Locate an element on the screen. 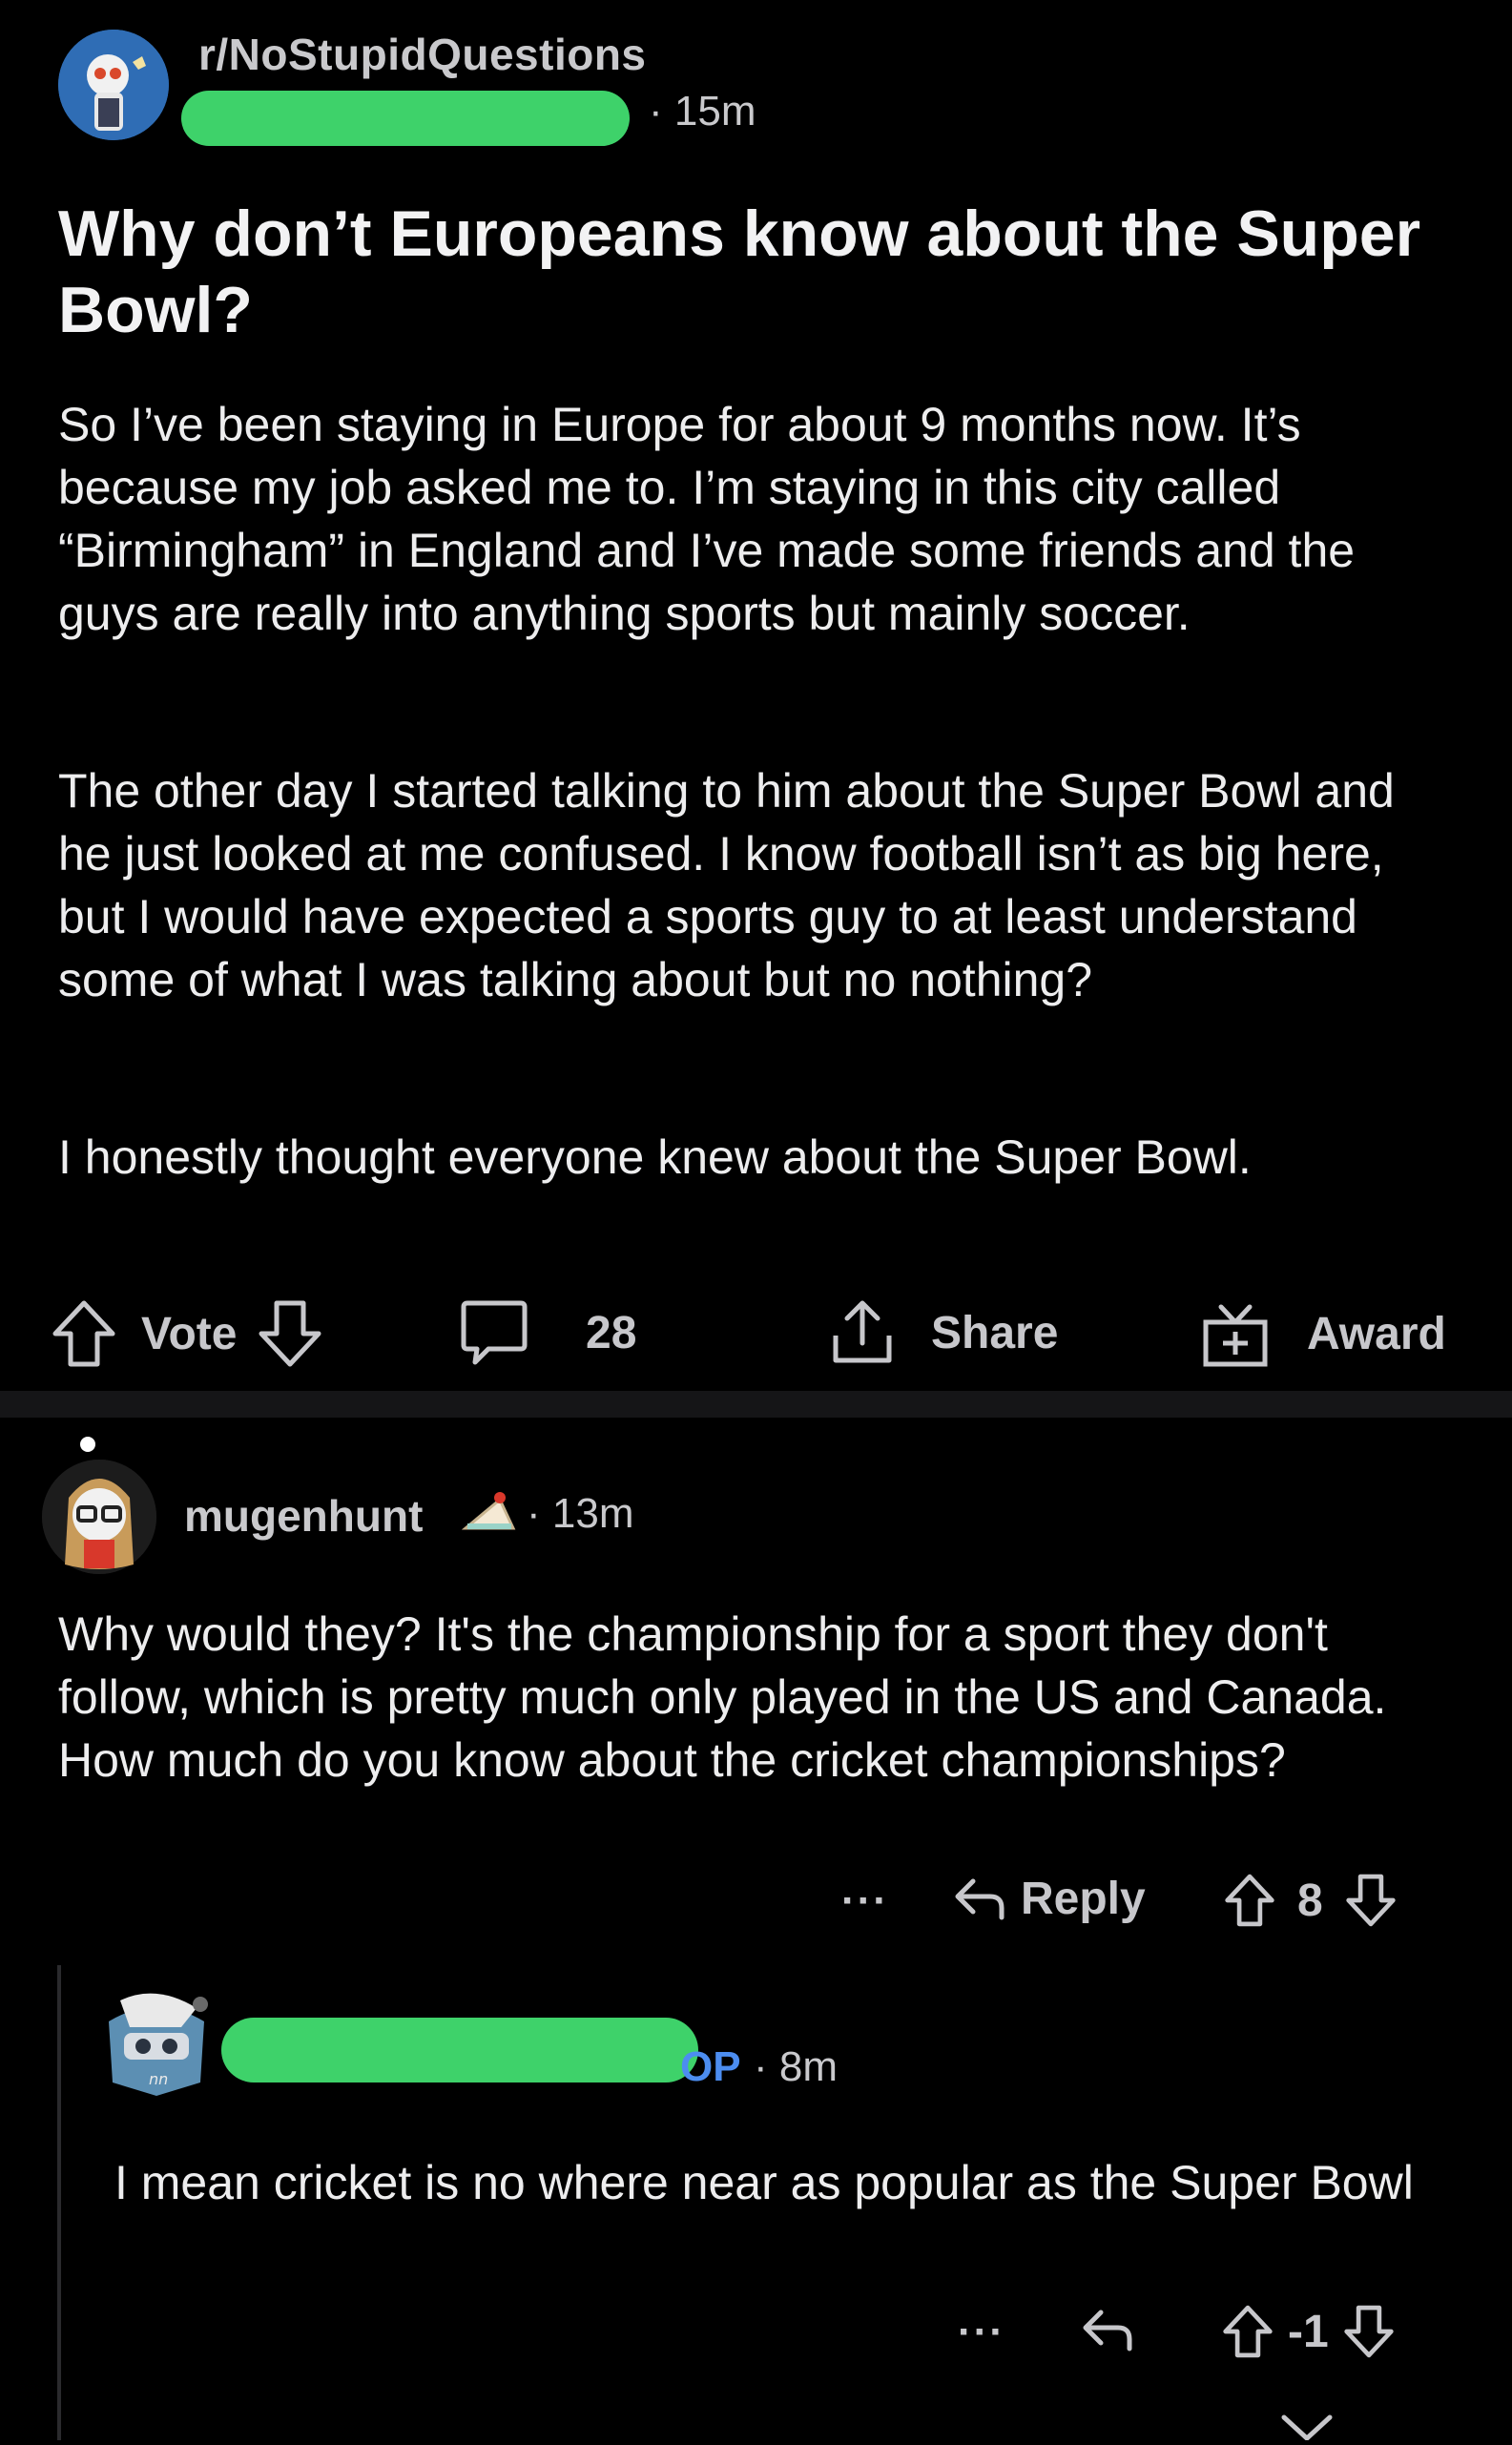 The image size is (1512, 2445). share-icon is located at coordinates (862, 1332).